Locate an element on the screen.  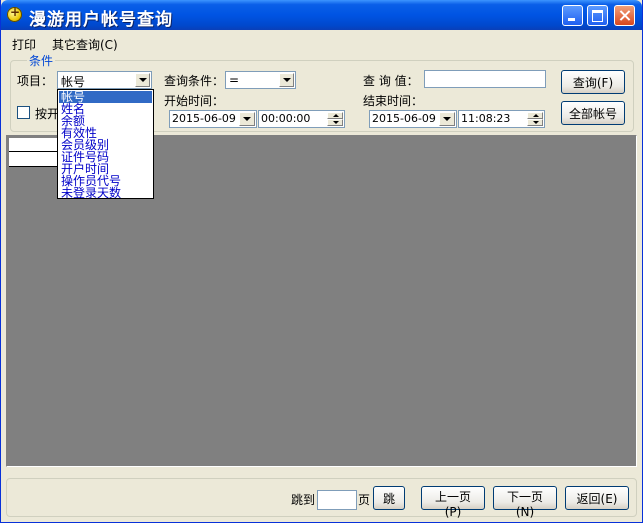
query-button: 查询(F) is located at coordinates (593, 82).